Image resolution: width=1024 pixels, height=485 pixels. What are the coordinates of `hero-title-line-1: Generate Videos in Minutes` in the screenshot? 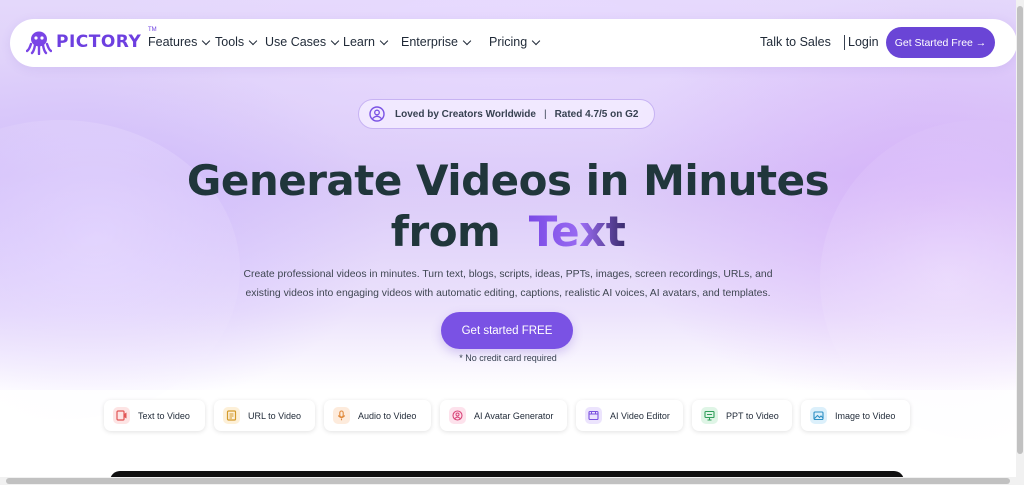 It's located at (508, 180).